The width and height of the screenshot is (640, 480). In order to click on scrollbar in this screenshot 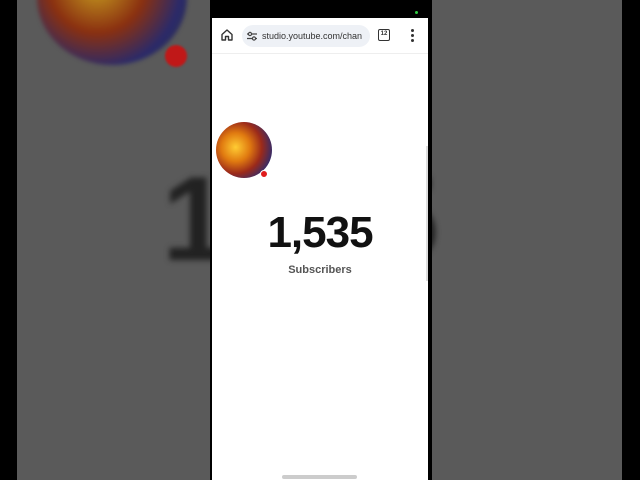, I will do `click(427, 213)`.